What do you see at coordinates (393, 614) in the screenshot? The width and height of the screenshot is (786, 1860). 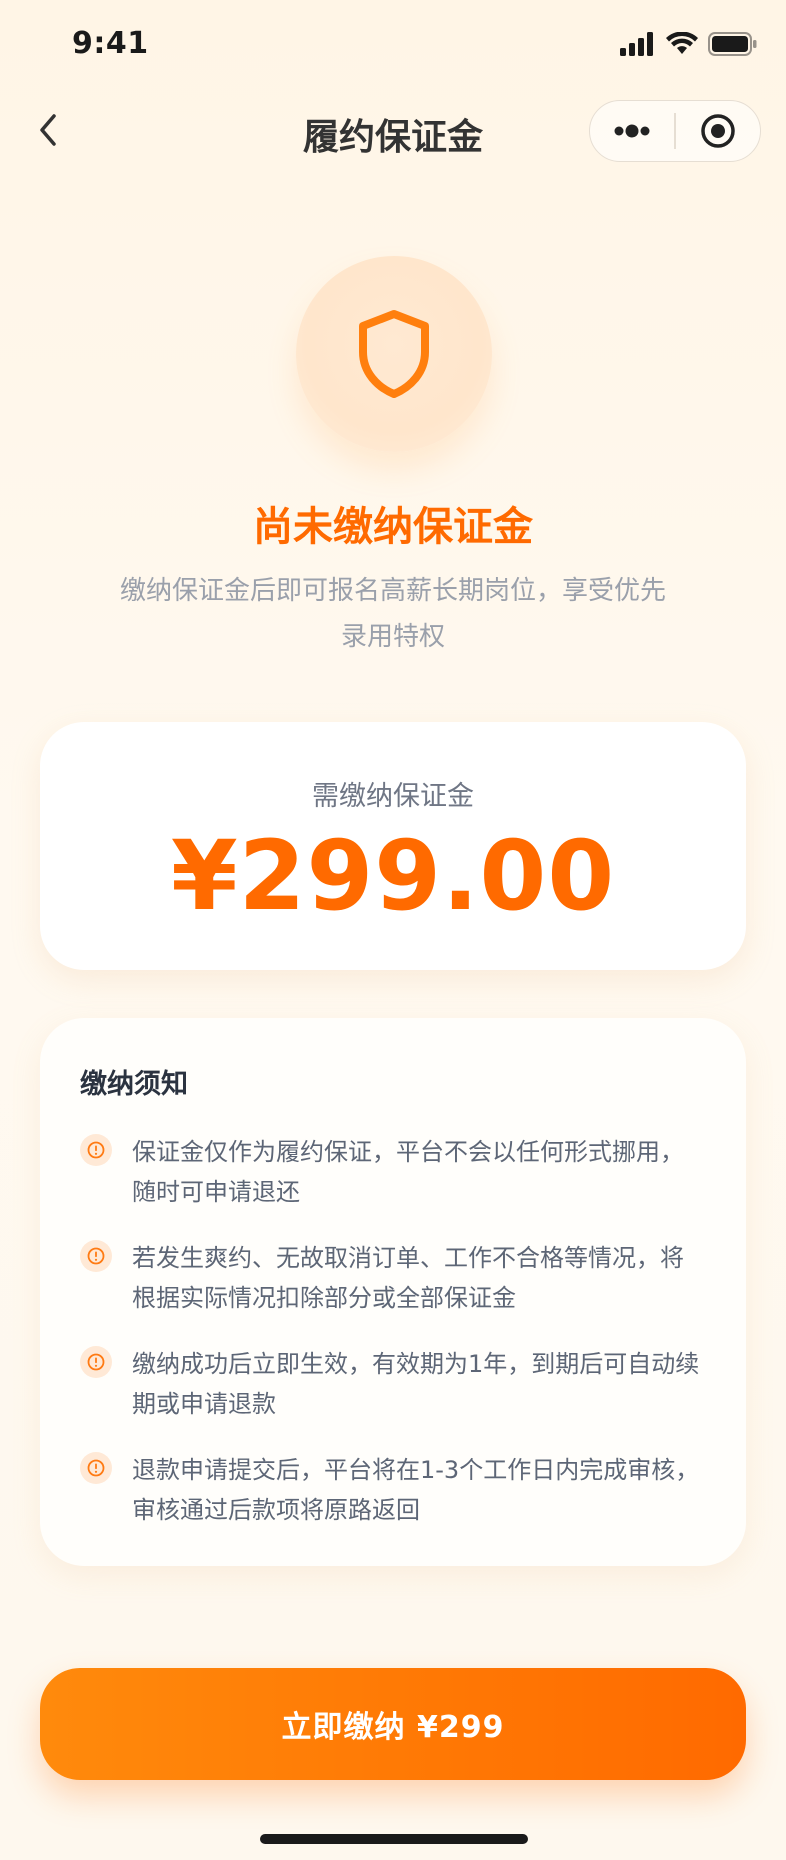 I see `status-subtitle: 缴纳保证金后即可报名高薪长期岗位，享受优先 录用特权` at bounding box center [393, 614].